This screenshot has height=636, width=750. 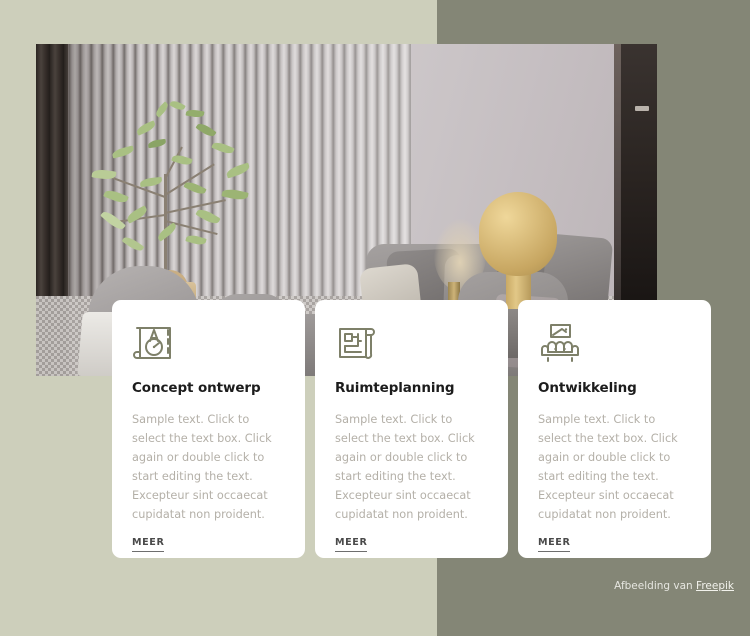 I want to click on attribution-prefix: Afbeelding van, so click(x=653, y=586).